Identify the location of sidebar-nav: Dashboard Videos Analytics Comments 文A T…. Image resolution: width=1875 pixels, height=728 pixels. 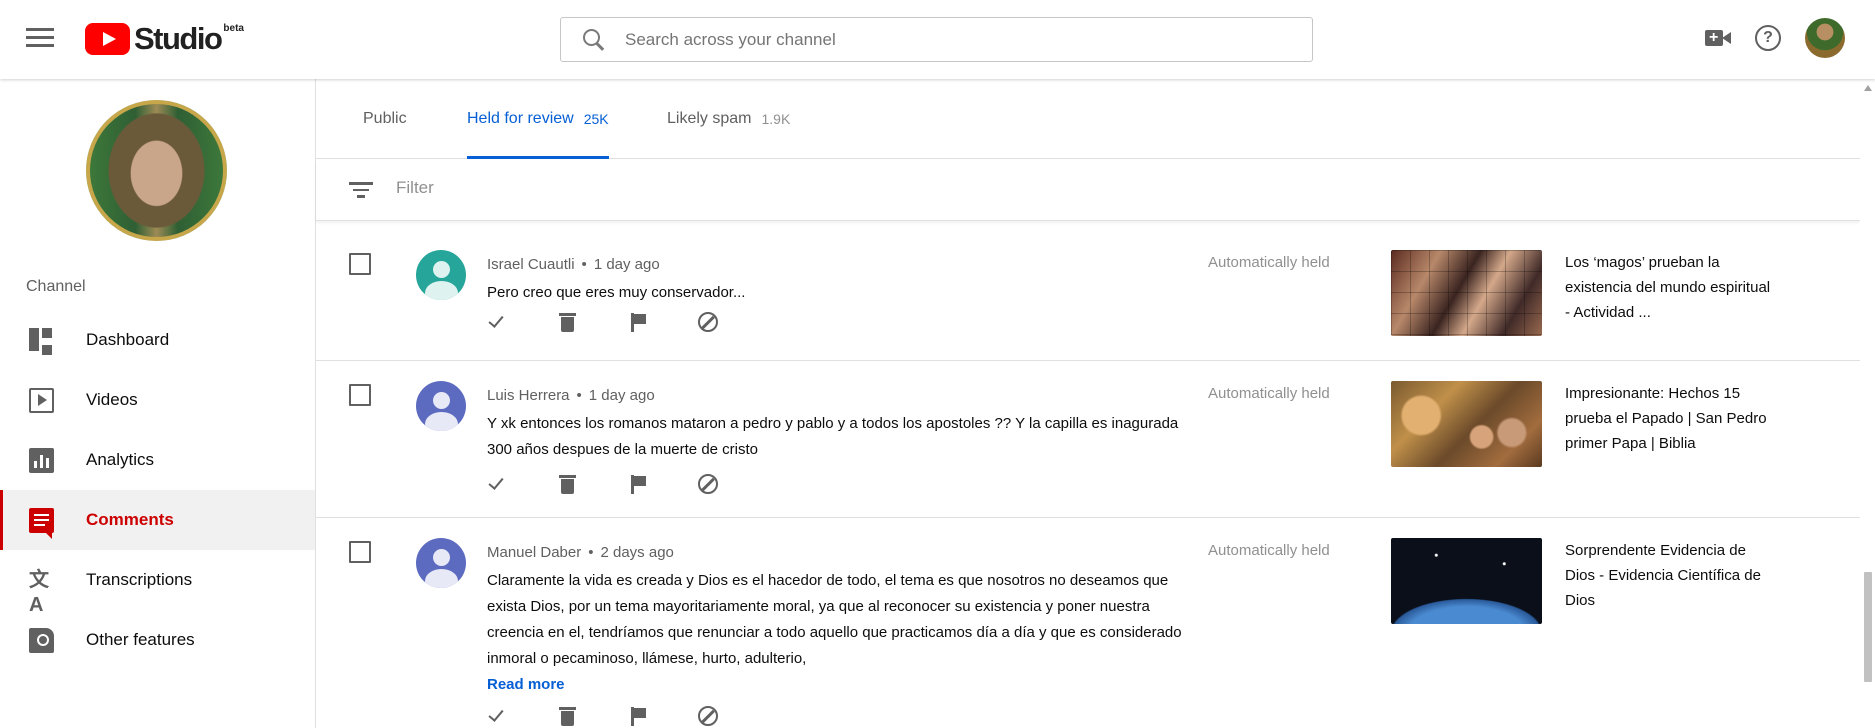
(157, 490).